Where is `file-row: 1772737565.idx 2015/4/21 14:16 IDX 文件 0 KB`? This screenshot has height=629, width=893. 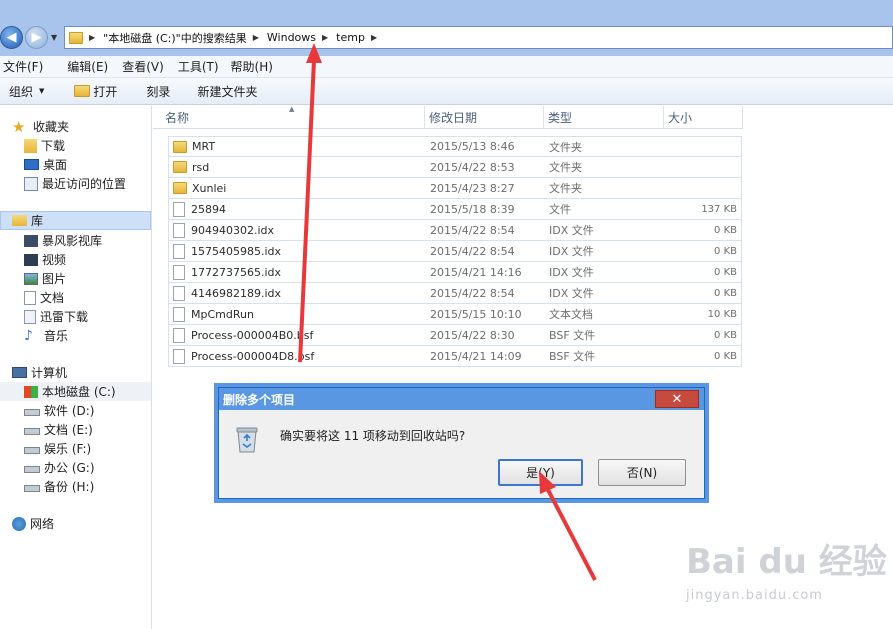 file-row: 1772737565.idx 2015/4/21 14:16 IDX 文件 0 KB is located at coordinates (455, 272).